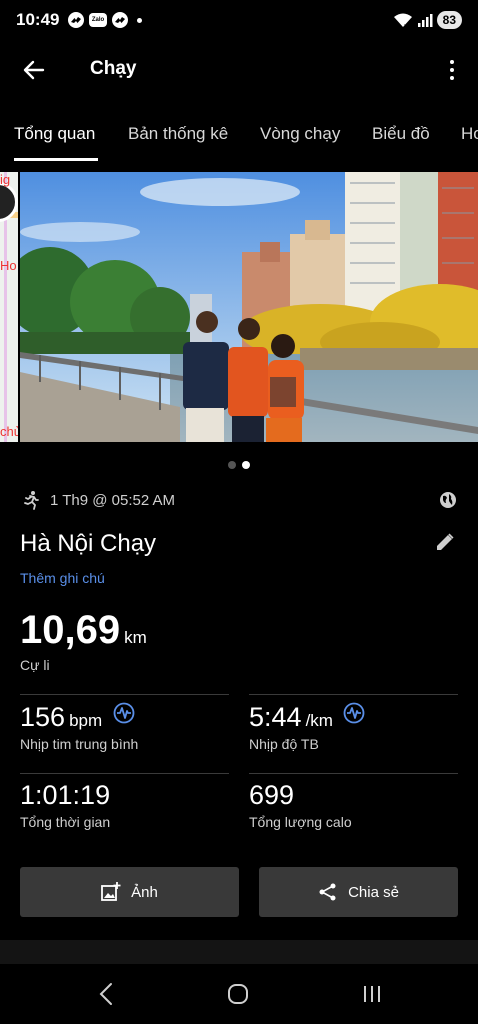 The height and width of the screenshot is (1024, 478). I want to click on nav-home-icon, so click(238, 994).